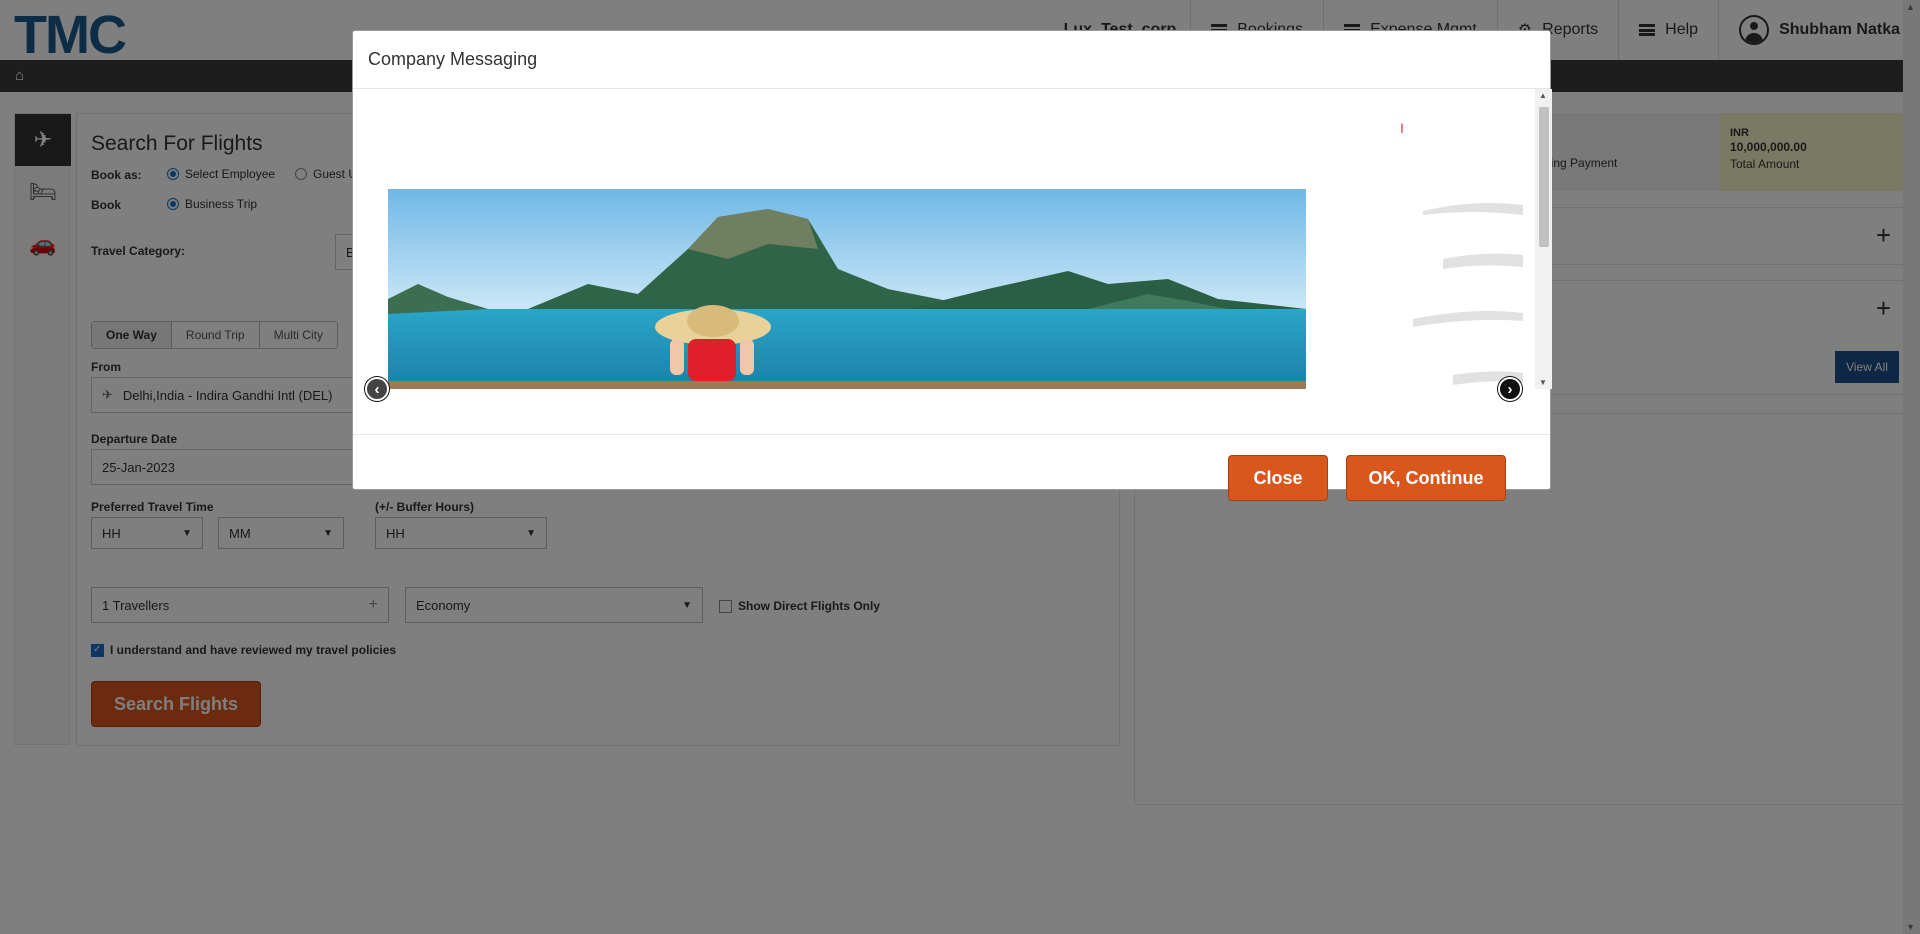 The width and height of the screenshot is (1920, 934). I want to click on next-slide-preview, so click(1463, 289).